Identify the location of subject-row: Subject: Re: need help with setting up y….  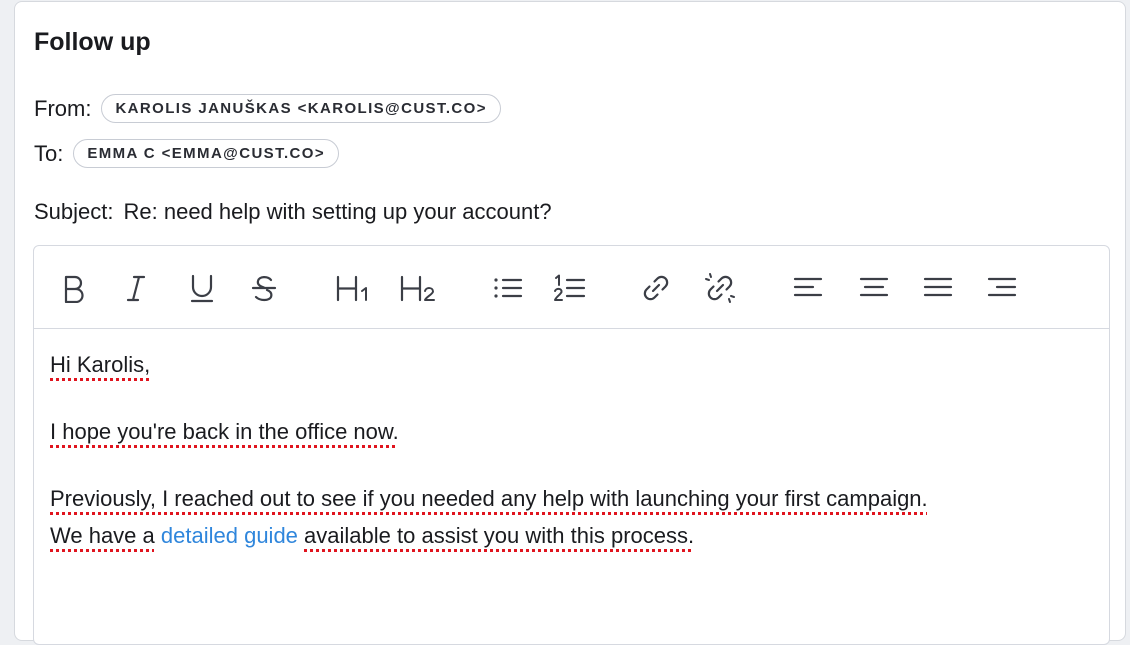
(293, 212).